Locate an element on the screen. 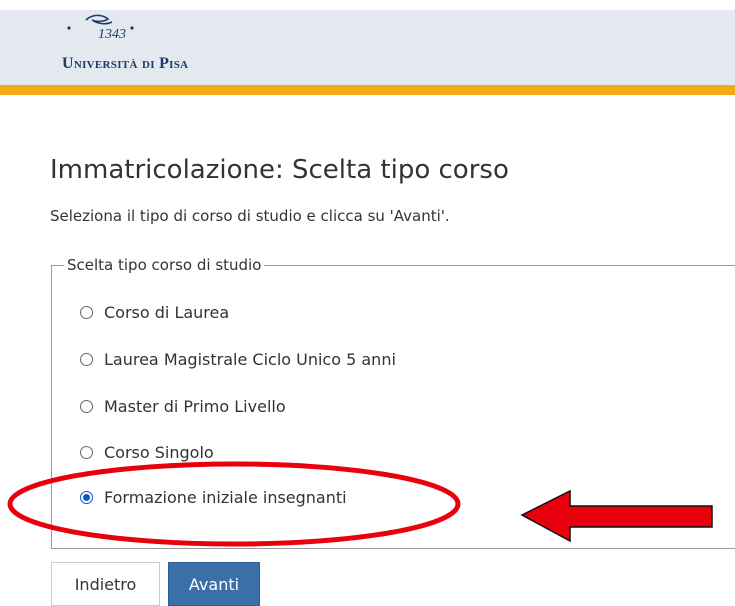 The height and width of the screenshot is (606, 735). page-title: Immatricolazione: Scelta tipo corso is located at coordinates (279, 170).